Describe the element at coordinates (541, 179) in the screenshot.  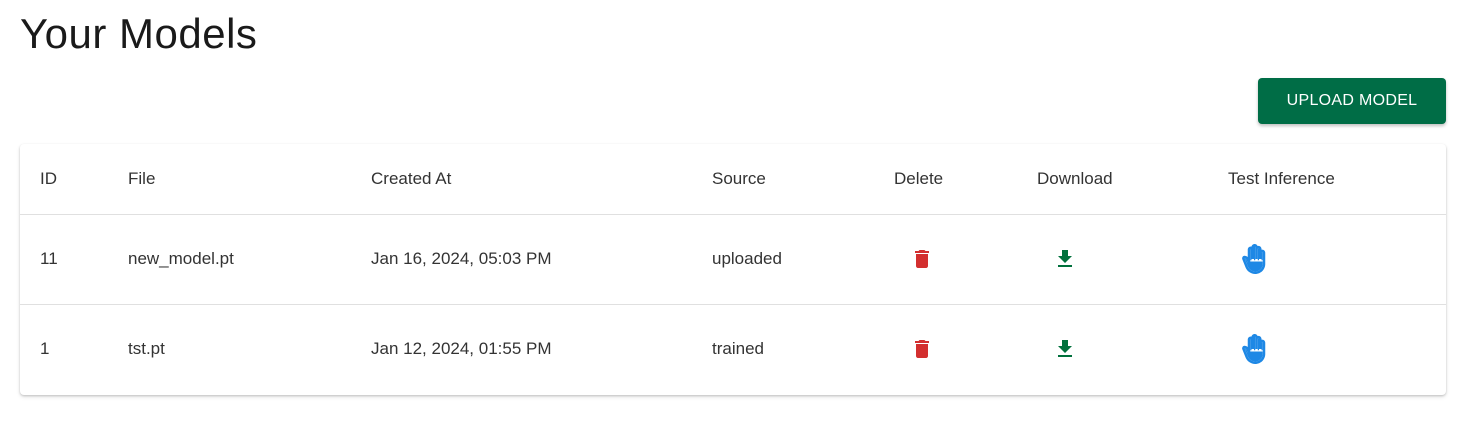
I see `column-header-created-at: Created At` at that location.